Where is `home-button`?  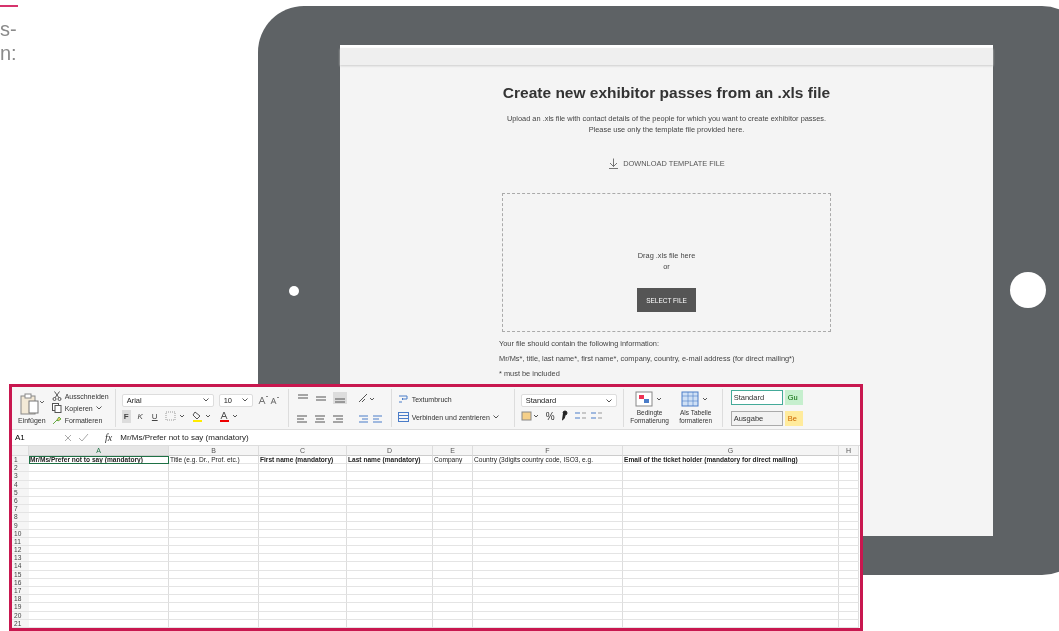 home-button is located at coordinates (1028, 290).